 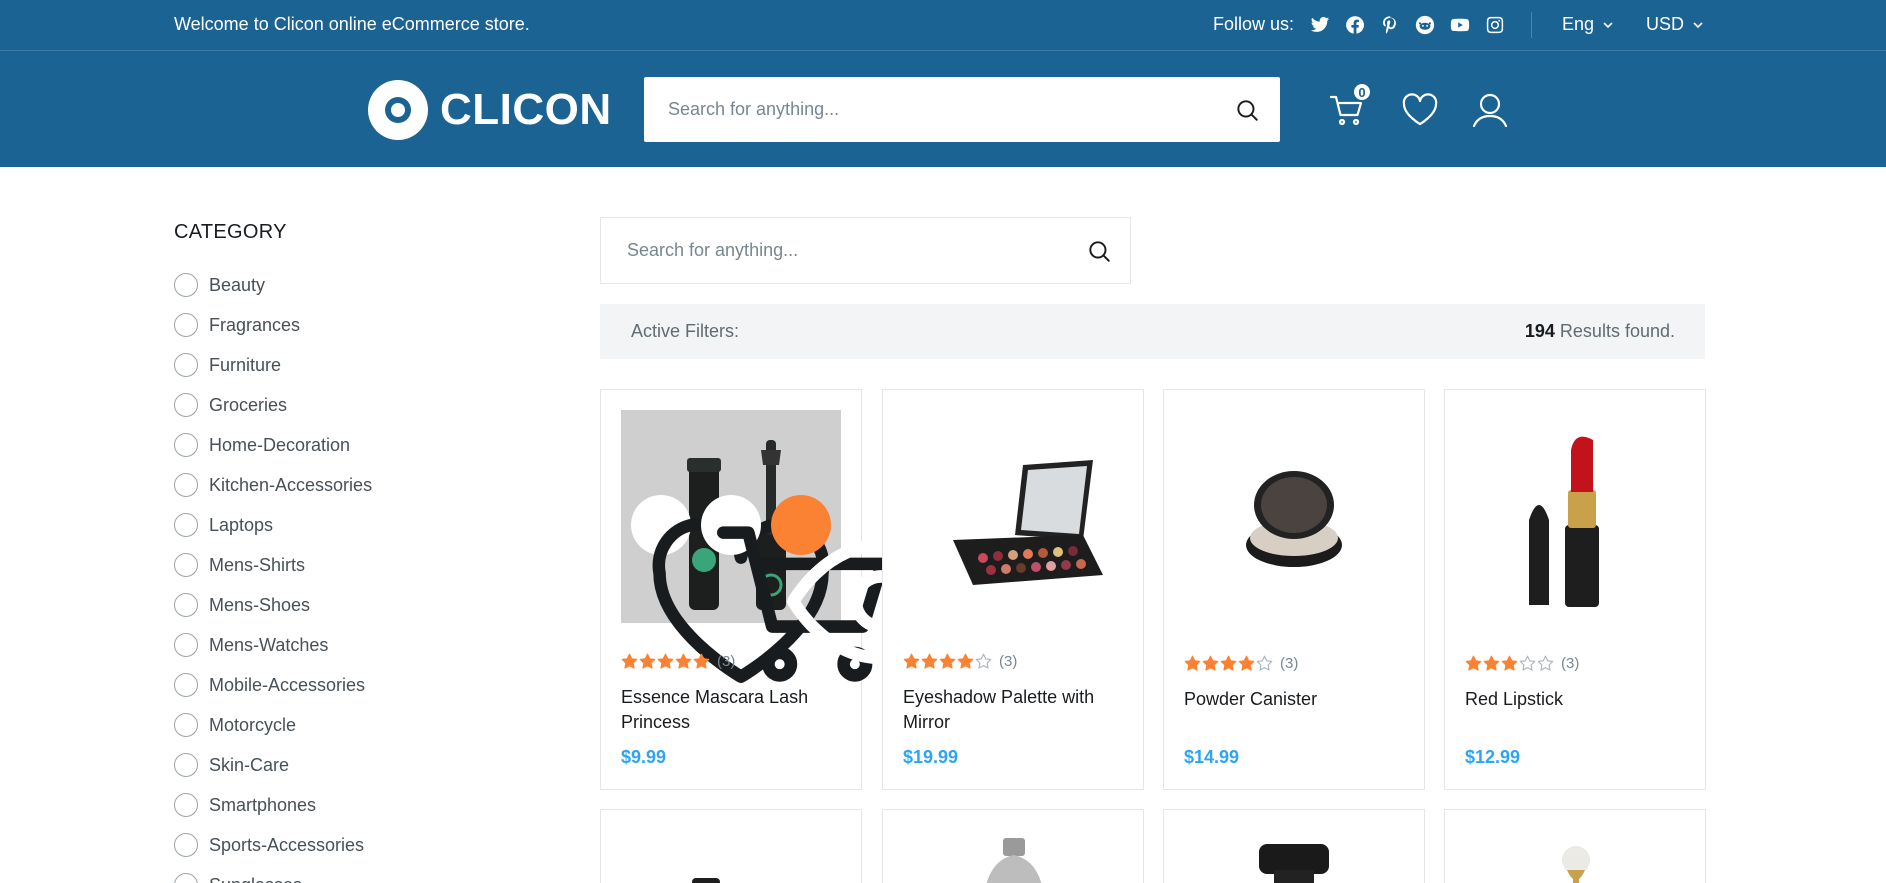 I want to click on category-label: Skin-Care, so click(x=249, y=764).